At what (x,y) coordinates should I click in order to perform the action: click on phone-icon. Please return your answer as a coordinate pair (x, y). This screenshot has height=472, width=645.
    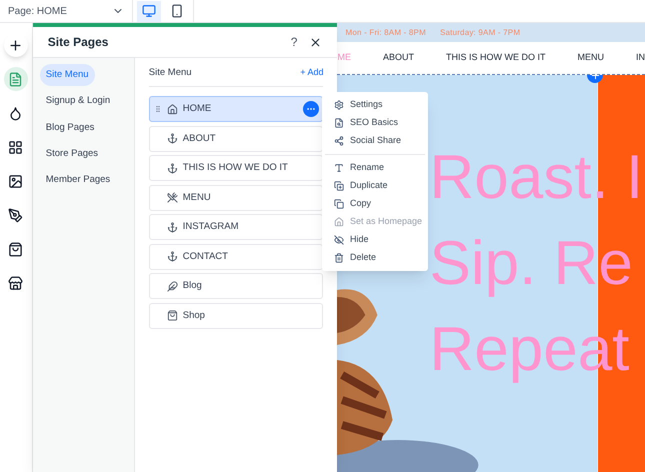
    Looking at the image, I should click on (177, 11).